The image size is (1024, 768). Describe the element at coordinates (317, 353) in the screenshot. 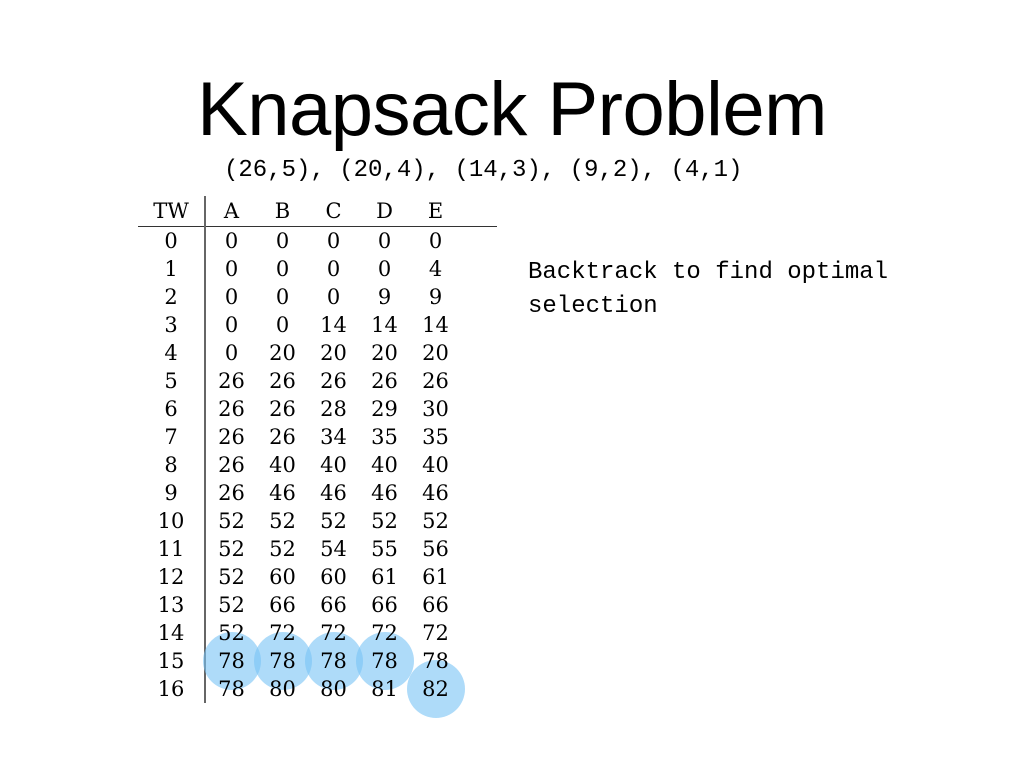

I see `table-row: 4 0 20 20 20 20` at that location.